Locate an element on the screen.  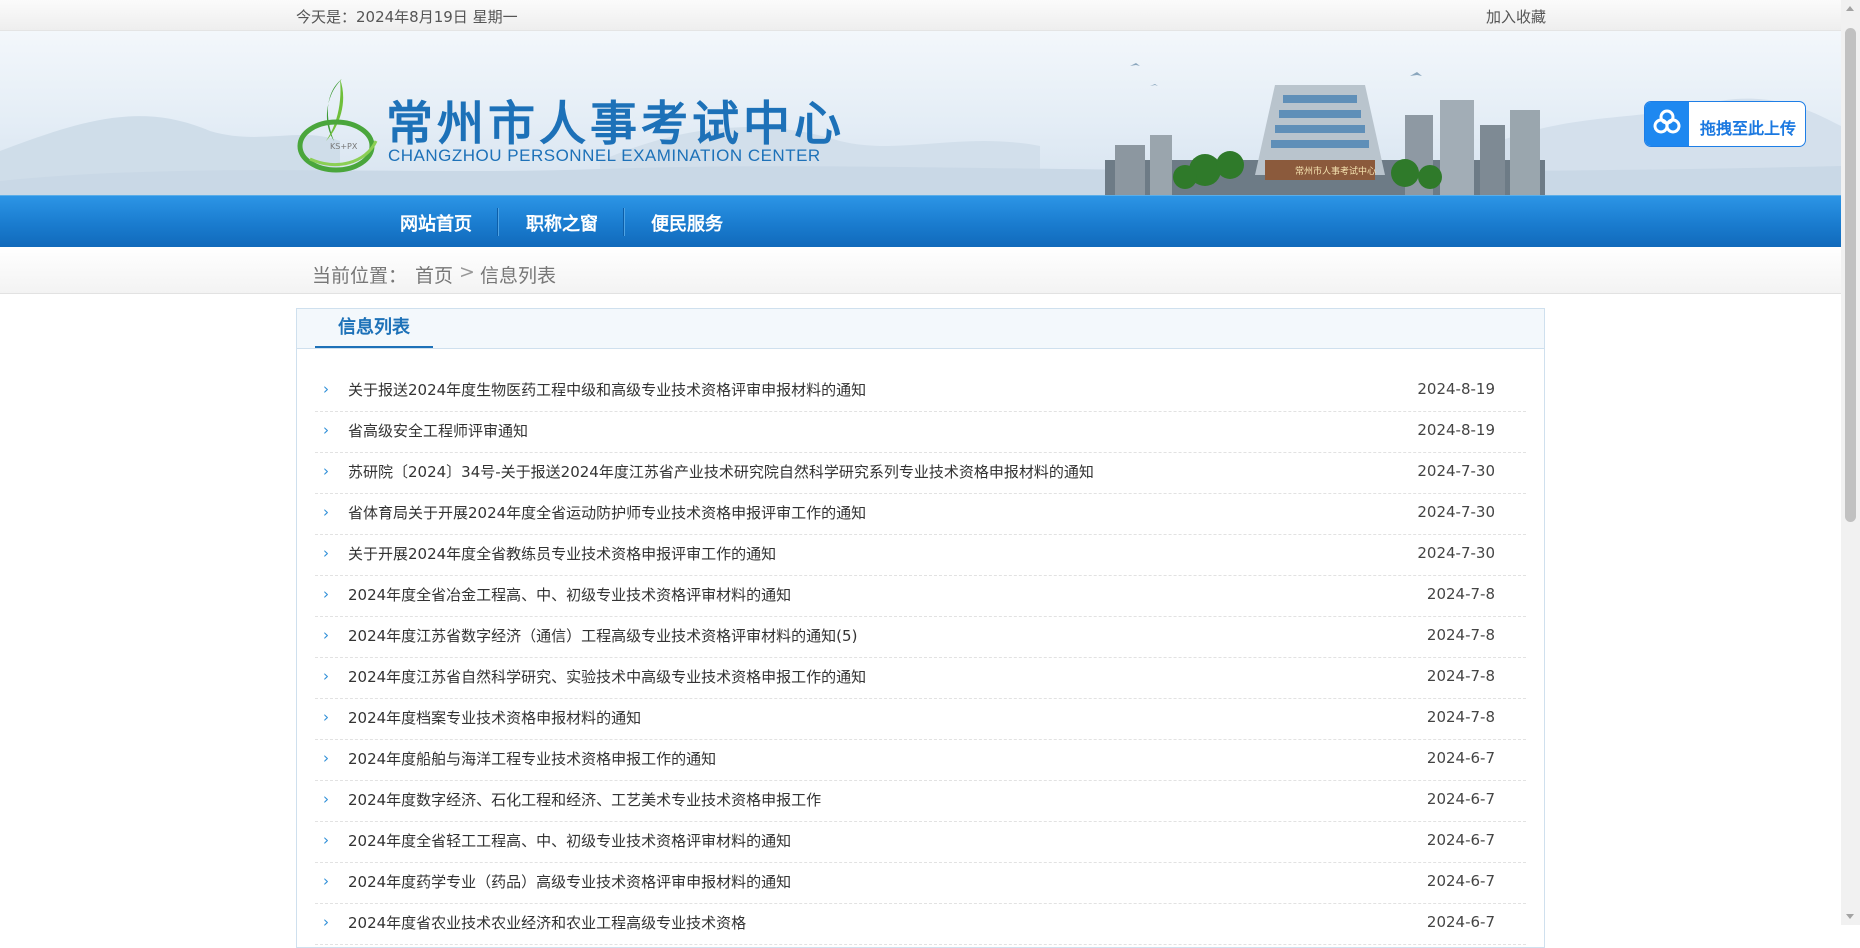
vertical-scrollbar is located at coordinates (1850, 462).